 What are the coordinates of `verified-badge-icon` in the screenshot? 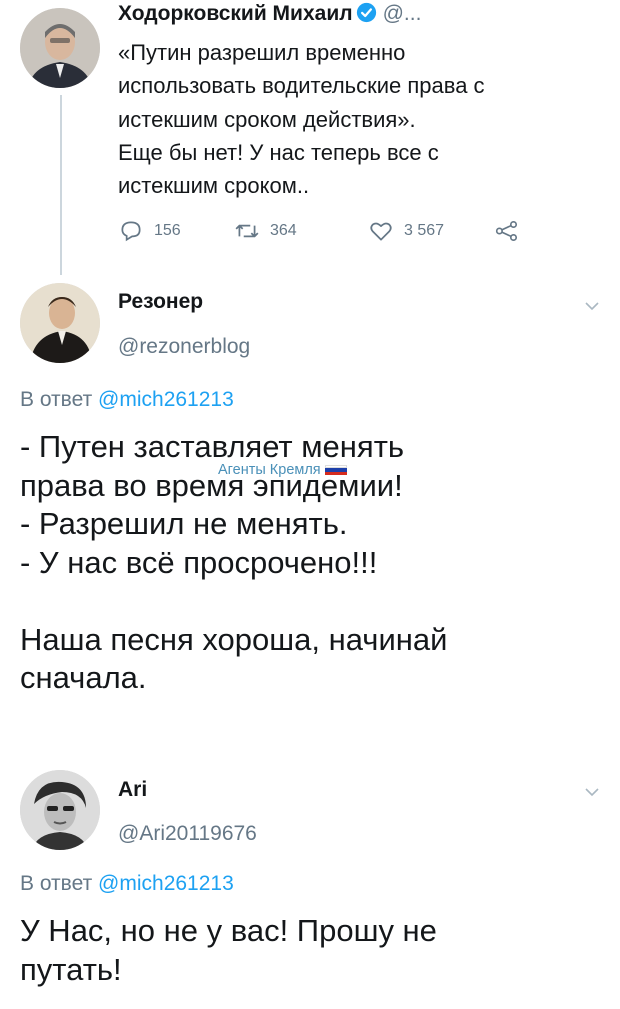 It's located at (366, 12).